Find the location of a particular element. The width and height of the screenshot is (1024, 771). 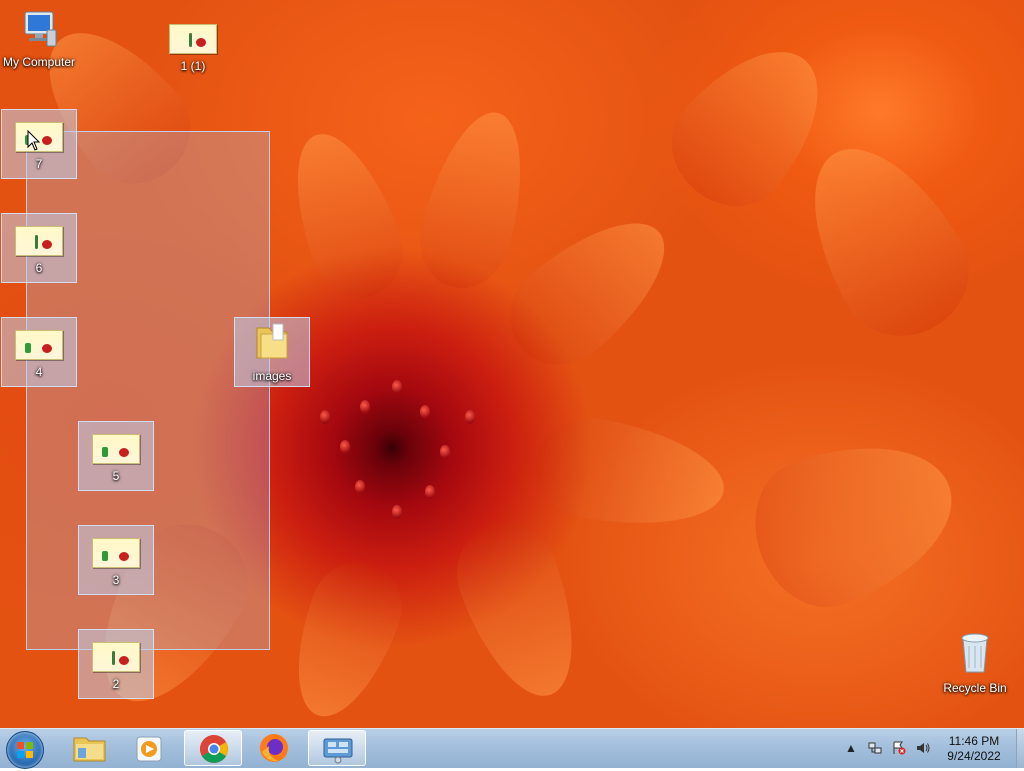

start-button is located at coordinates (25, 750).